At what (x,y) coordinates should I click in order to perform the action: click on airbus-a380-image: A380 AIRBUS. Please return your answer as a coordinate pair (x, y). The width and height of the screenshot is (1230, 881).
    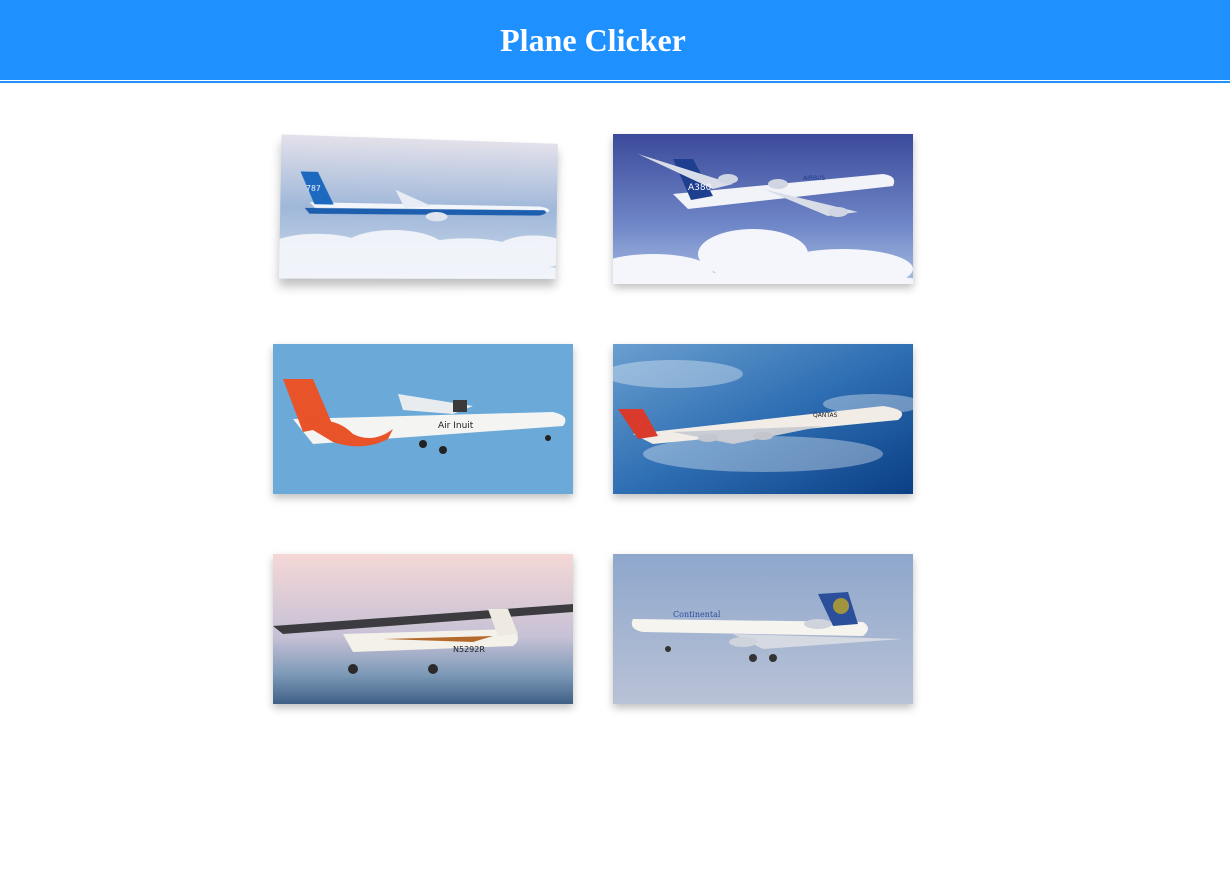
    Looking at the image, I should click on (763, 209).